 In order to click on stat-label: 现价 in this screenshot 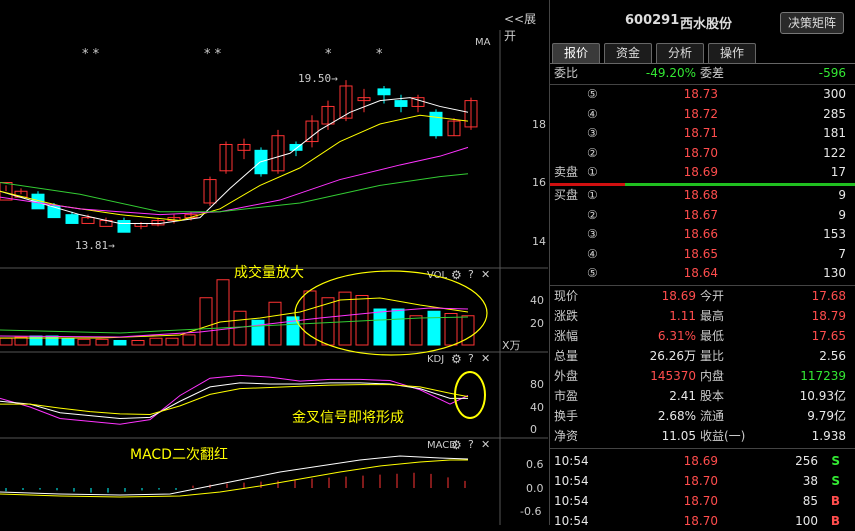, I will do `click(566, 296)`.